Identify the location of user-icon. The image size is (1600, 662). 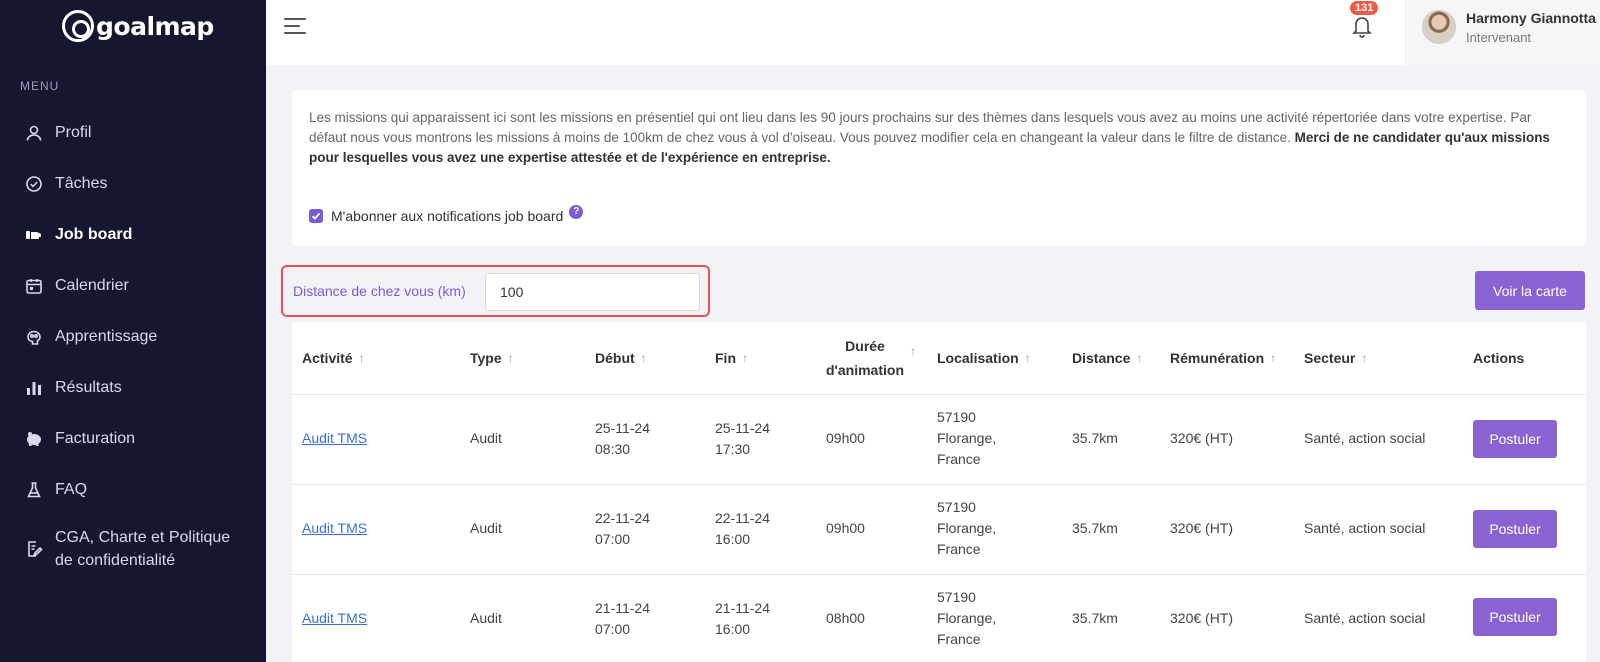
(34, 133).